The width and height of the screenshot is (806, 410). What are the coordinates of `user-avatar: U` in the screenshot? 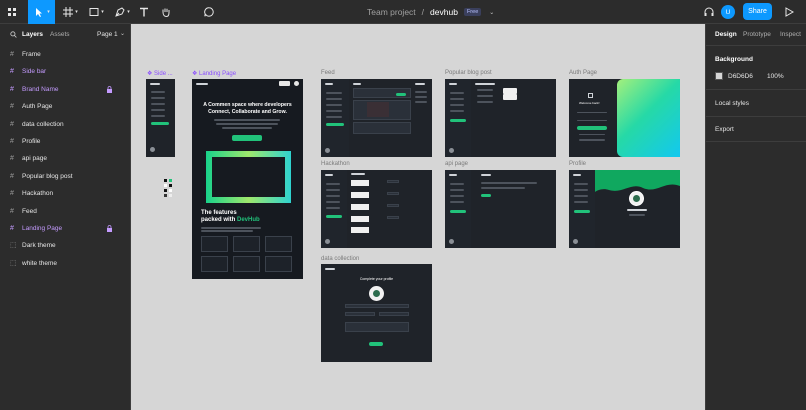 It's located at (728, 12).